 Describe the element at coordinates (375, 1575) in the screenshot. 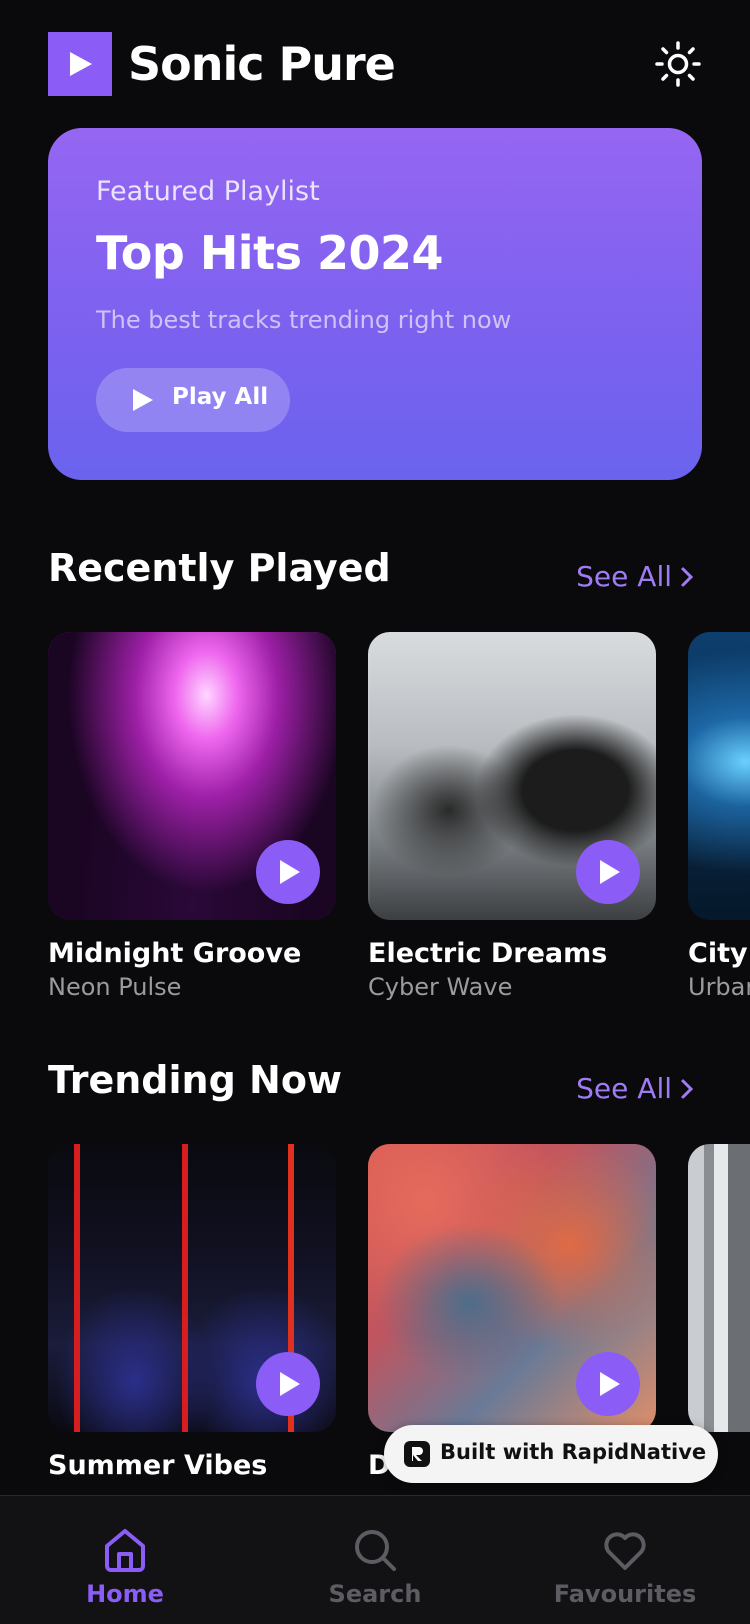

I see `tab-search: Search` at that location.